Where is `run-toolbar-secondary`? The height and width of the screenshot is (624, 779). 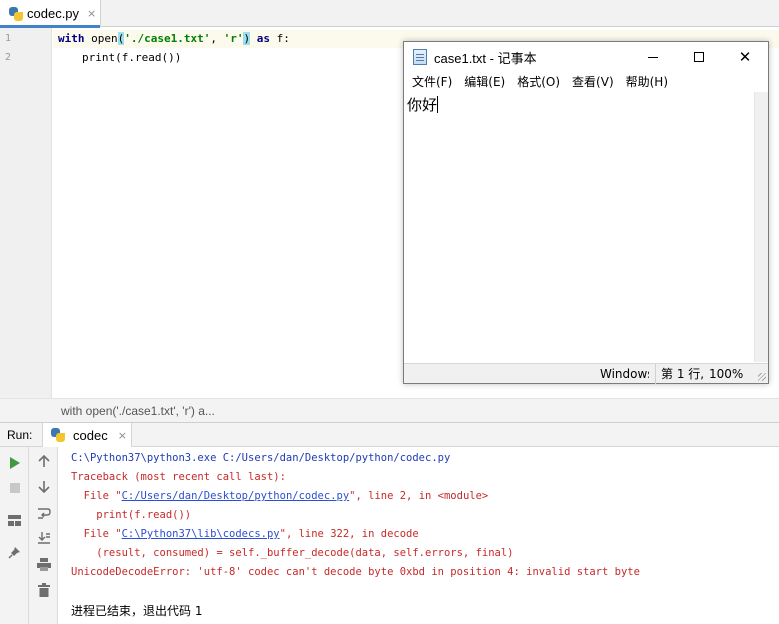 run-toolbar-secondary is located at coordinates (43, 535).